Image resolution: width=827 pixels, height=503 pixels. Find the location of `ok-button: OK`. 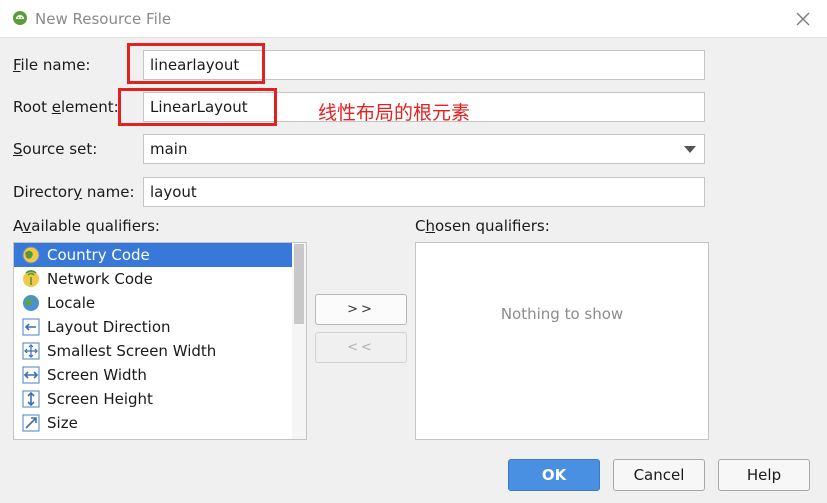

ok-button: OK is located at coordinates (554, 475).